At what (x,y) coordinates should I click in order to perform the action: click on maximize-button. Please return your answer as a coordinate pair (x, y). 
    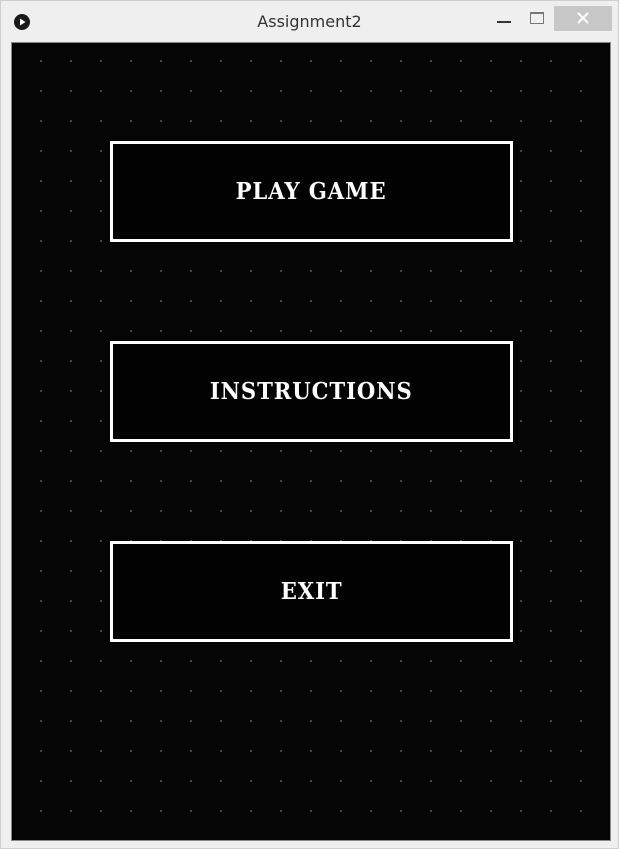
    Looking at the image, I should click on (536, 17).